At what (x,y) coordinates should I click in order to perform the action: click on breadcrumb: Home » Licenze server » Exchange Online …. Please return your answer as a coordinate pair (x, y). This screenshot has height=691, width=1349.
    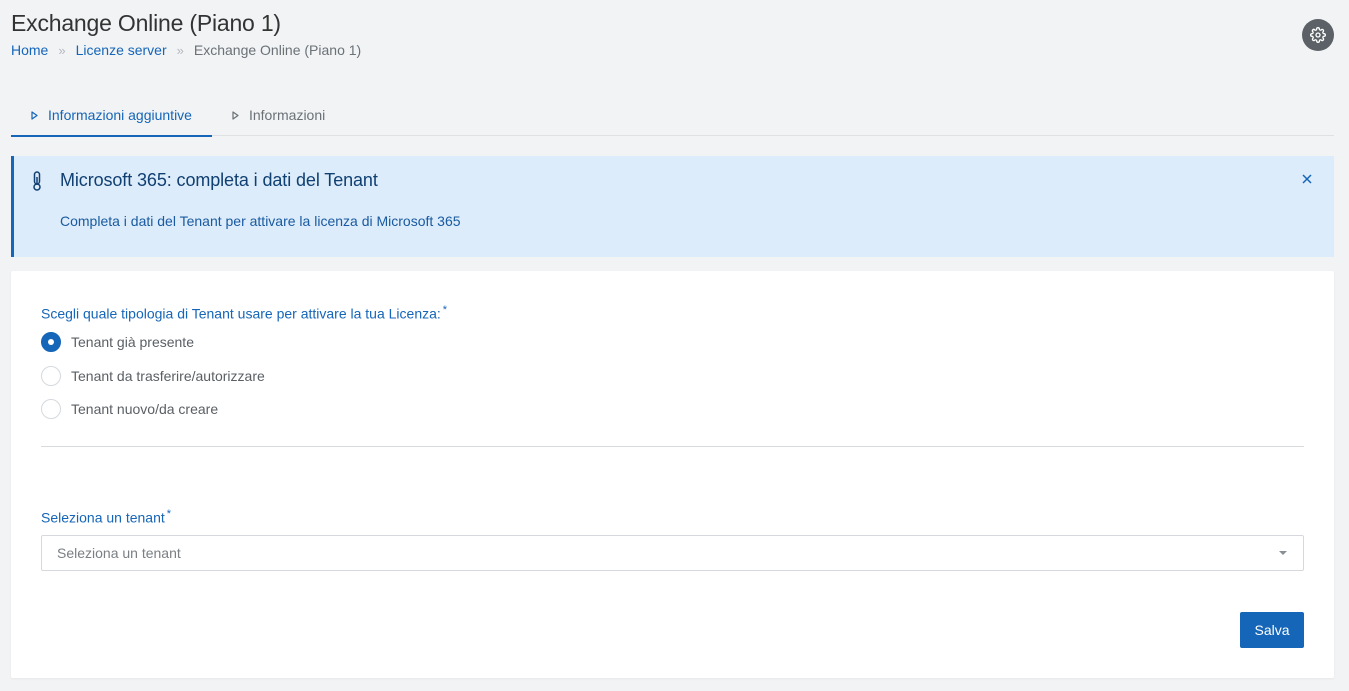
    Looking at the image, I should click on (186, 50).